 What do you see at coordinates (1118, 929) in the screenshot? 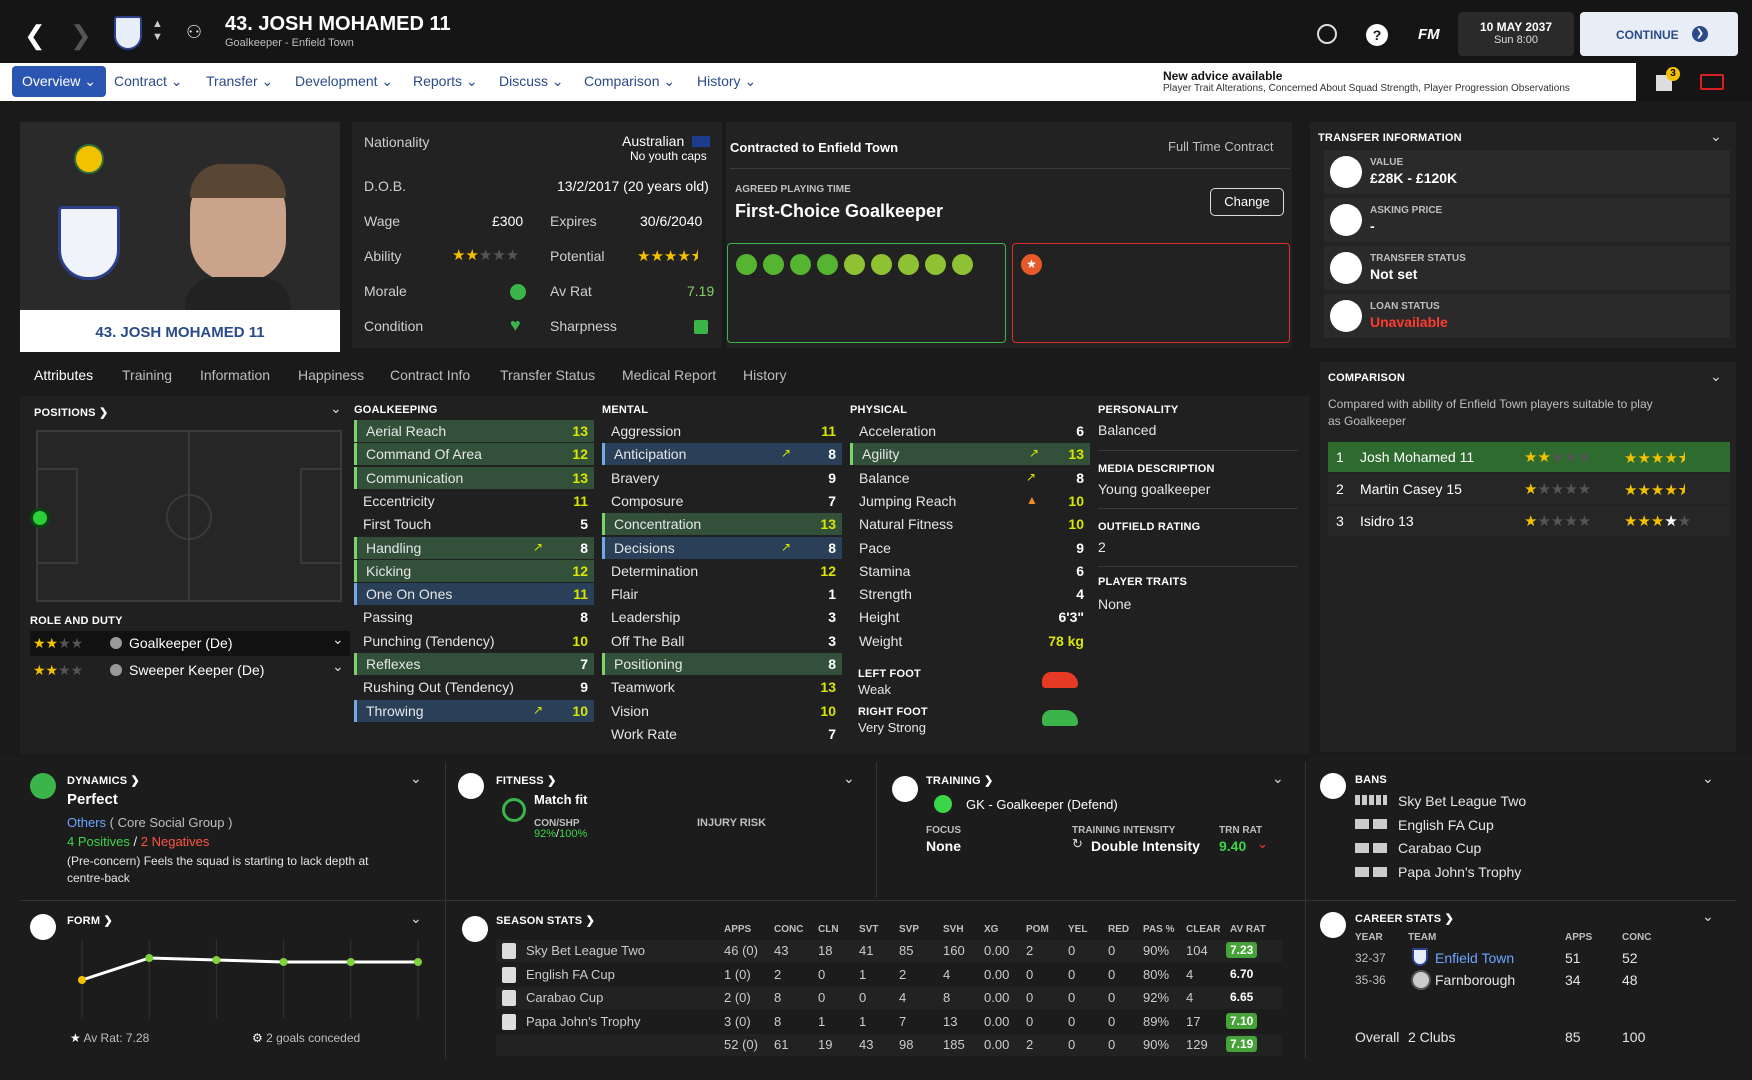
I see `season-col-header: RED` at bounding box center [1118, 929].